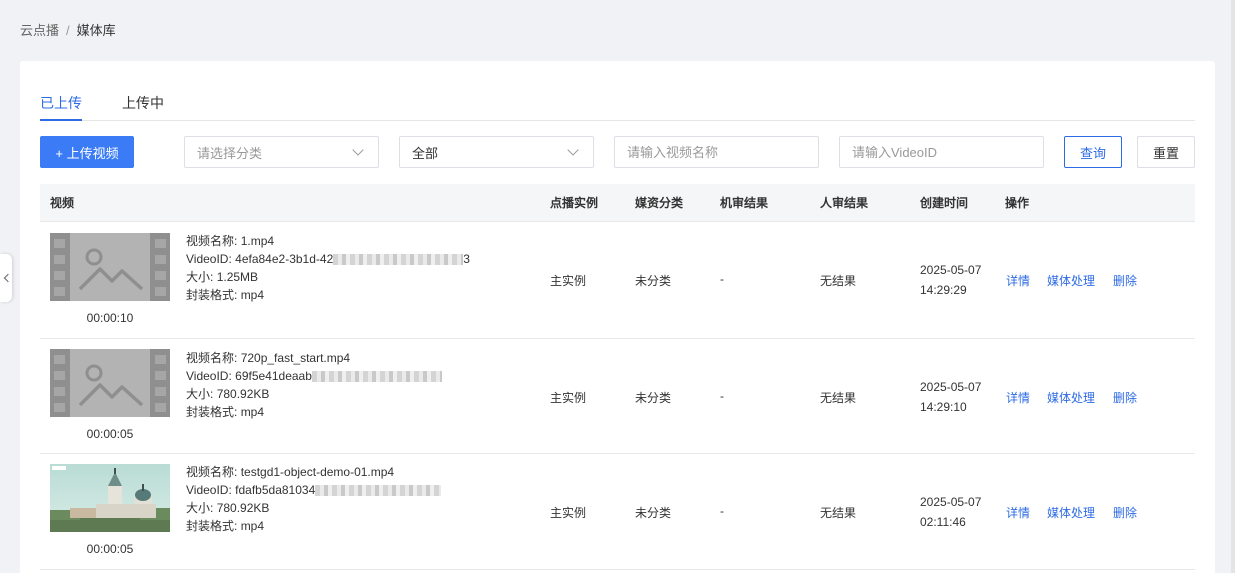 The image size is (1235, 573). I want to click on breadcrumb-current: 媒体库, so click(96, 30).